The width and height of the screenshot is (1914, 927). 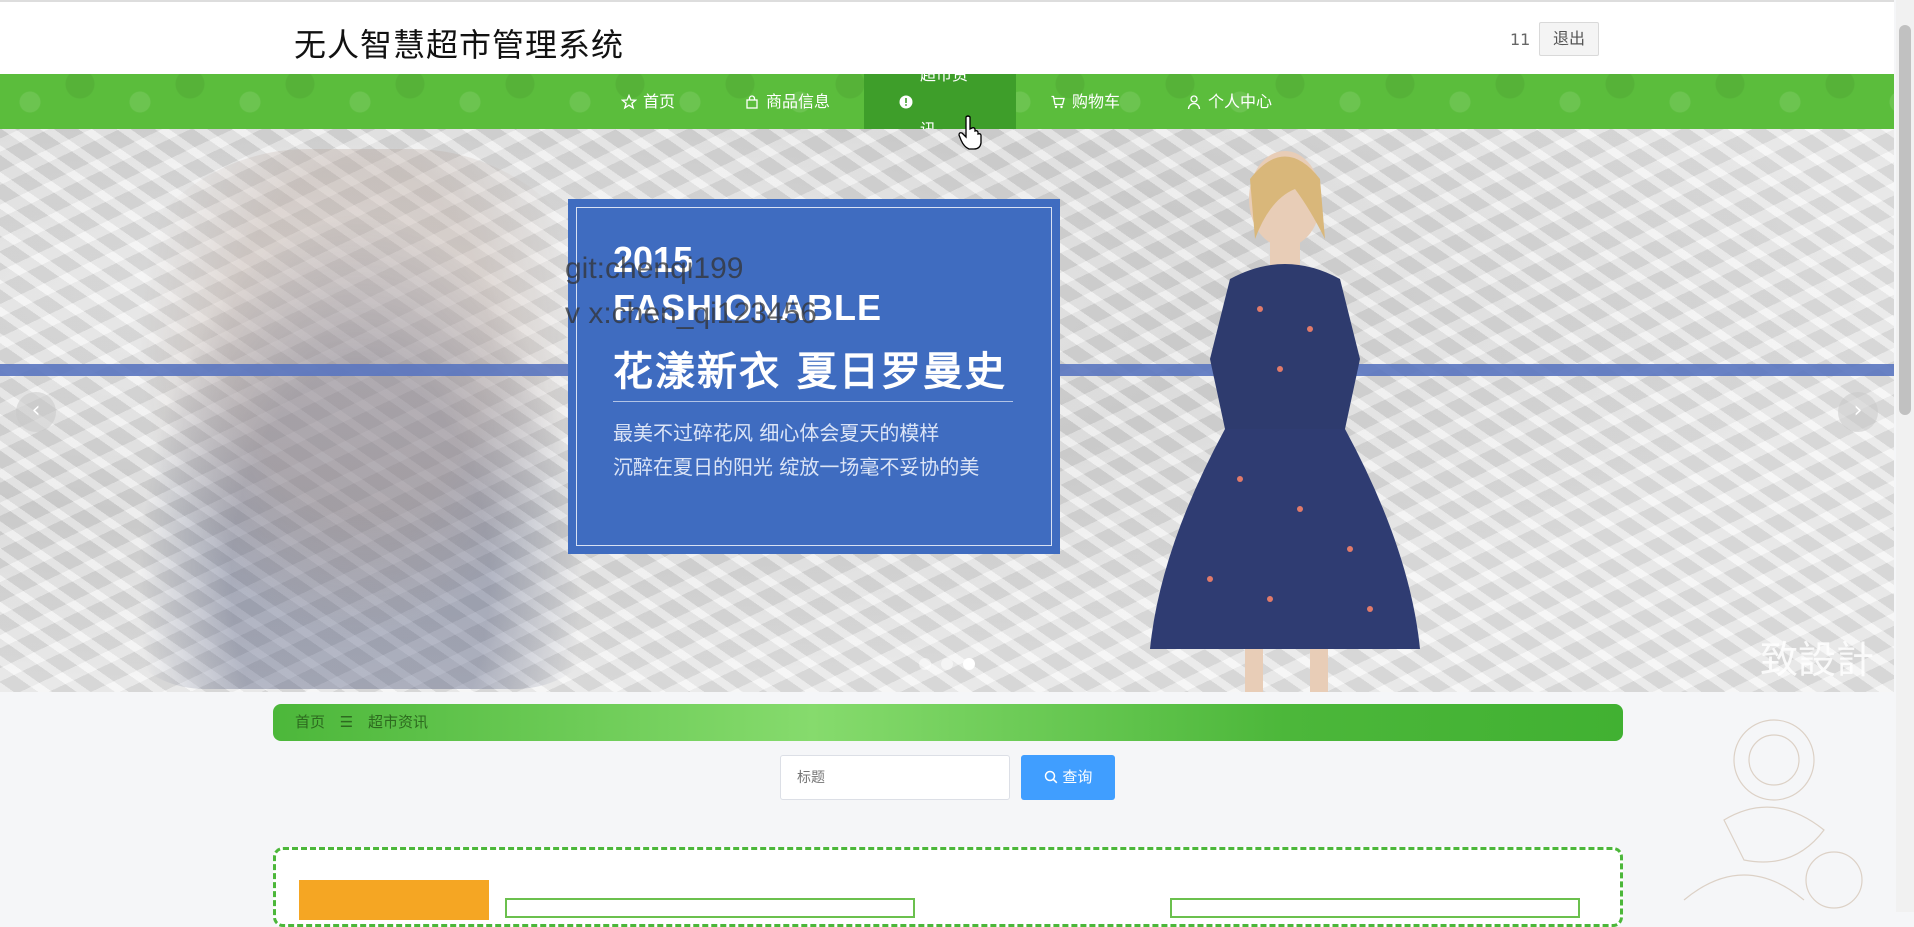 I want to click on nav-item-products: 商品信息, so click(x=787, y=101).